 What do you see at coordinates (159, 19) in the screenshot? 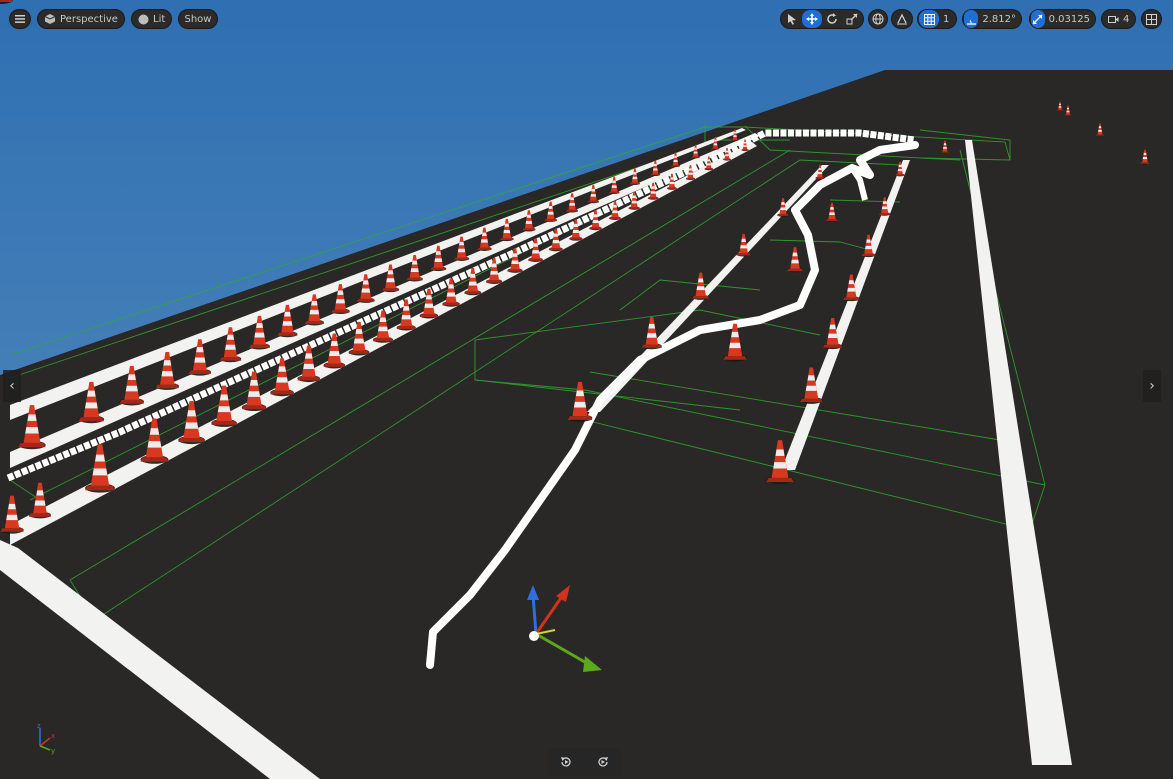
I see `lighting-mode-label: Lit` at bounding box center [159, 19].